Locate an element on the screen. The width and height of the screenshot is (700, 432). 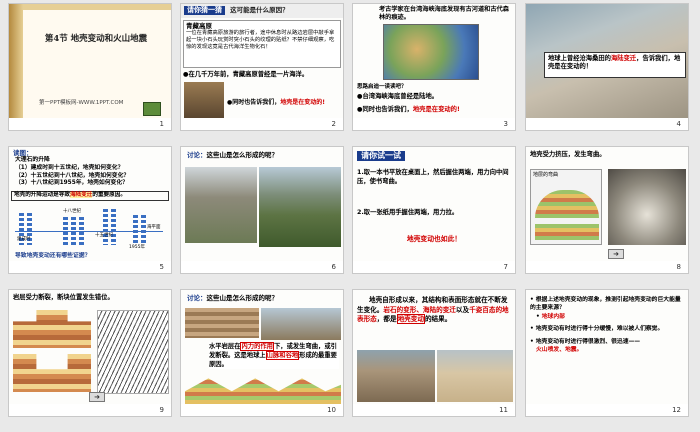
slide-12-bullet3: • 地壳变动有时进行得很激烈、很迅速—— 火山喷发、地震。 is located at coordinates (585, 345).